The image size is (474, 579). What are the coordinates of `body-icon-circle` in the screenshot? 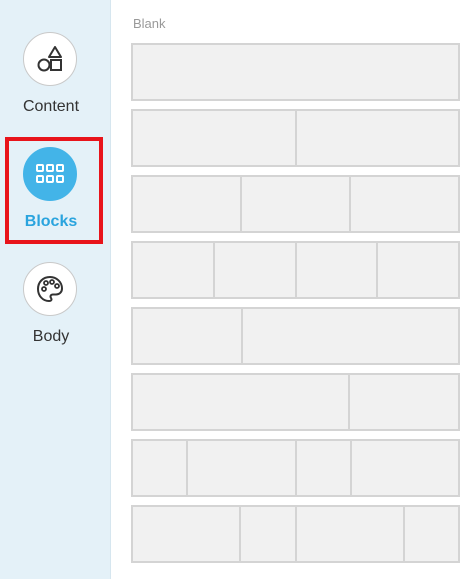 It's located at (50, 289).